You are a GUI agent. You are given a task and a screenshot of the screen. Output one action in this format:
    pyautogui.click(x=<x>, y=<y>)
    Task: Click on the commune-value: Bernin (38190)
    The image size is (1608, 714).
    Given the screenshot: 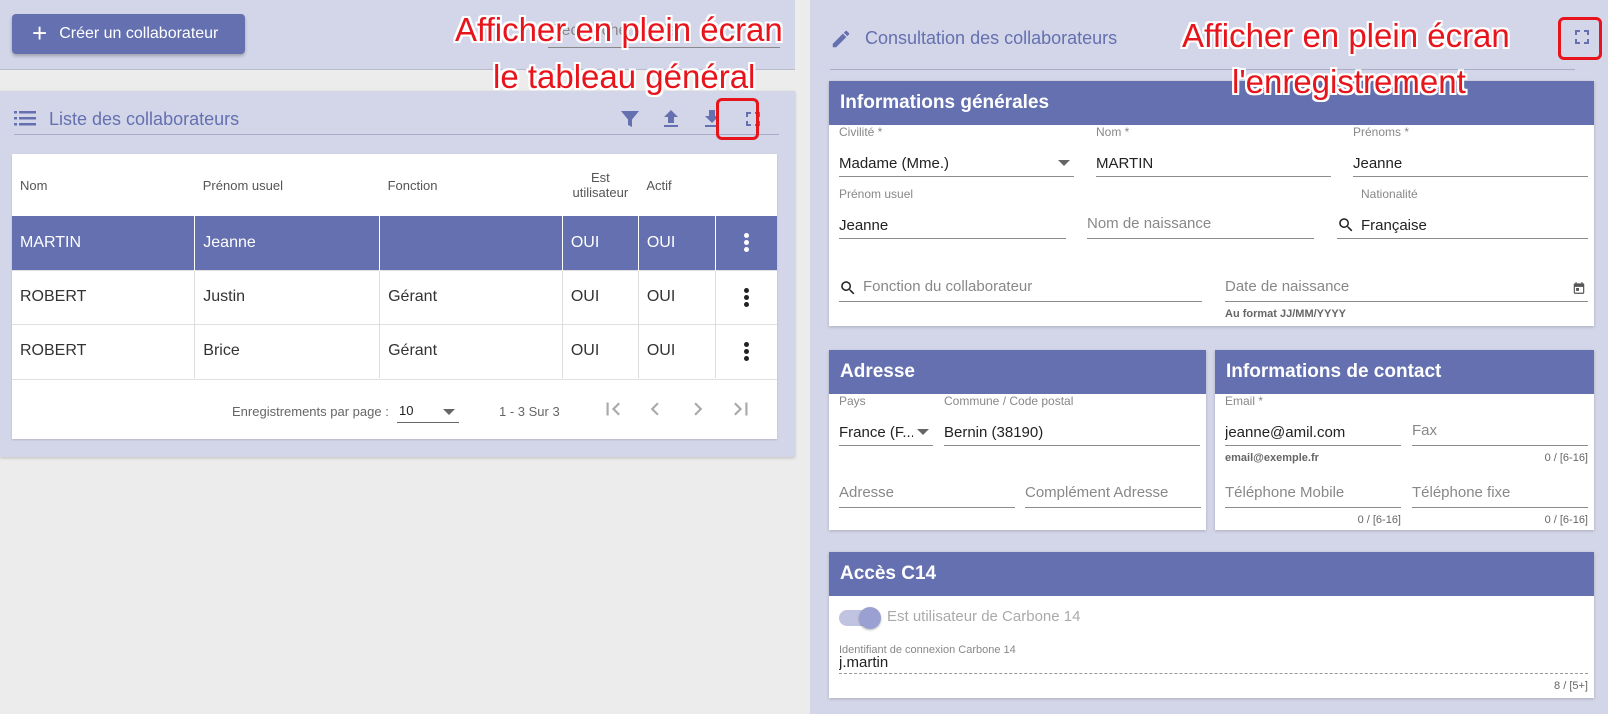 What is the action you would take?
    pyautogui.click(x=994, y=432)
    